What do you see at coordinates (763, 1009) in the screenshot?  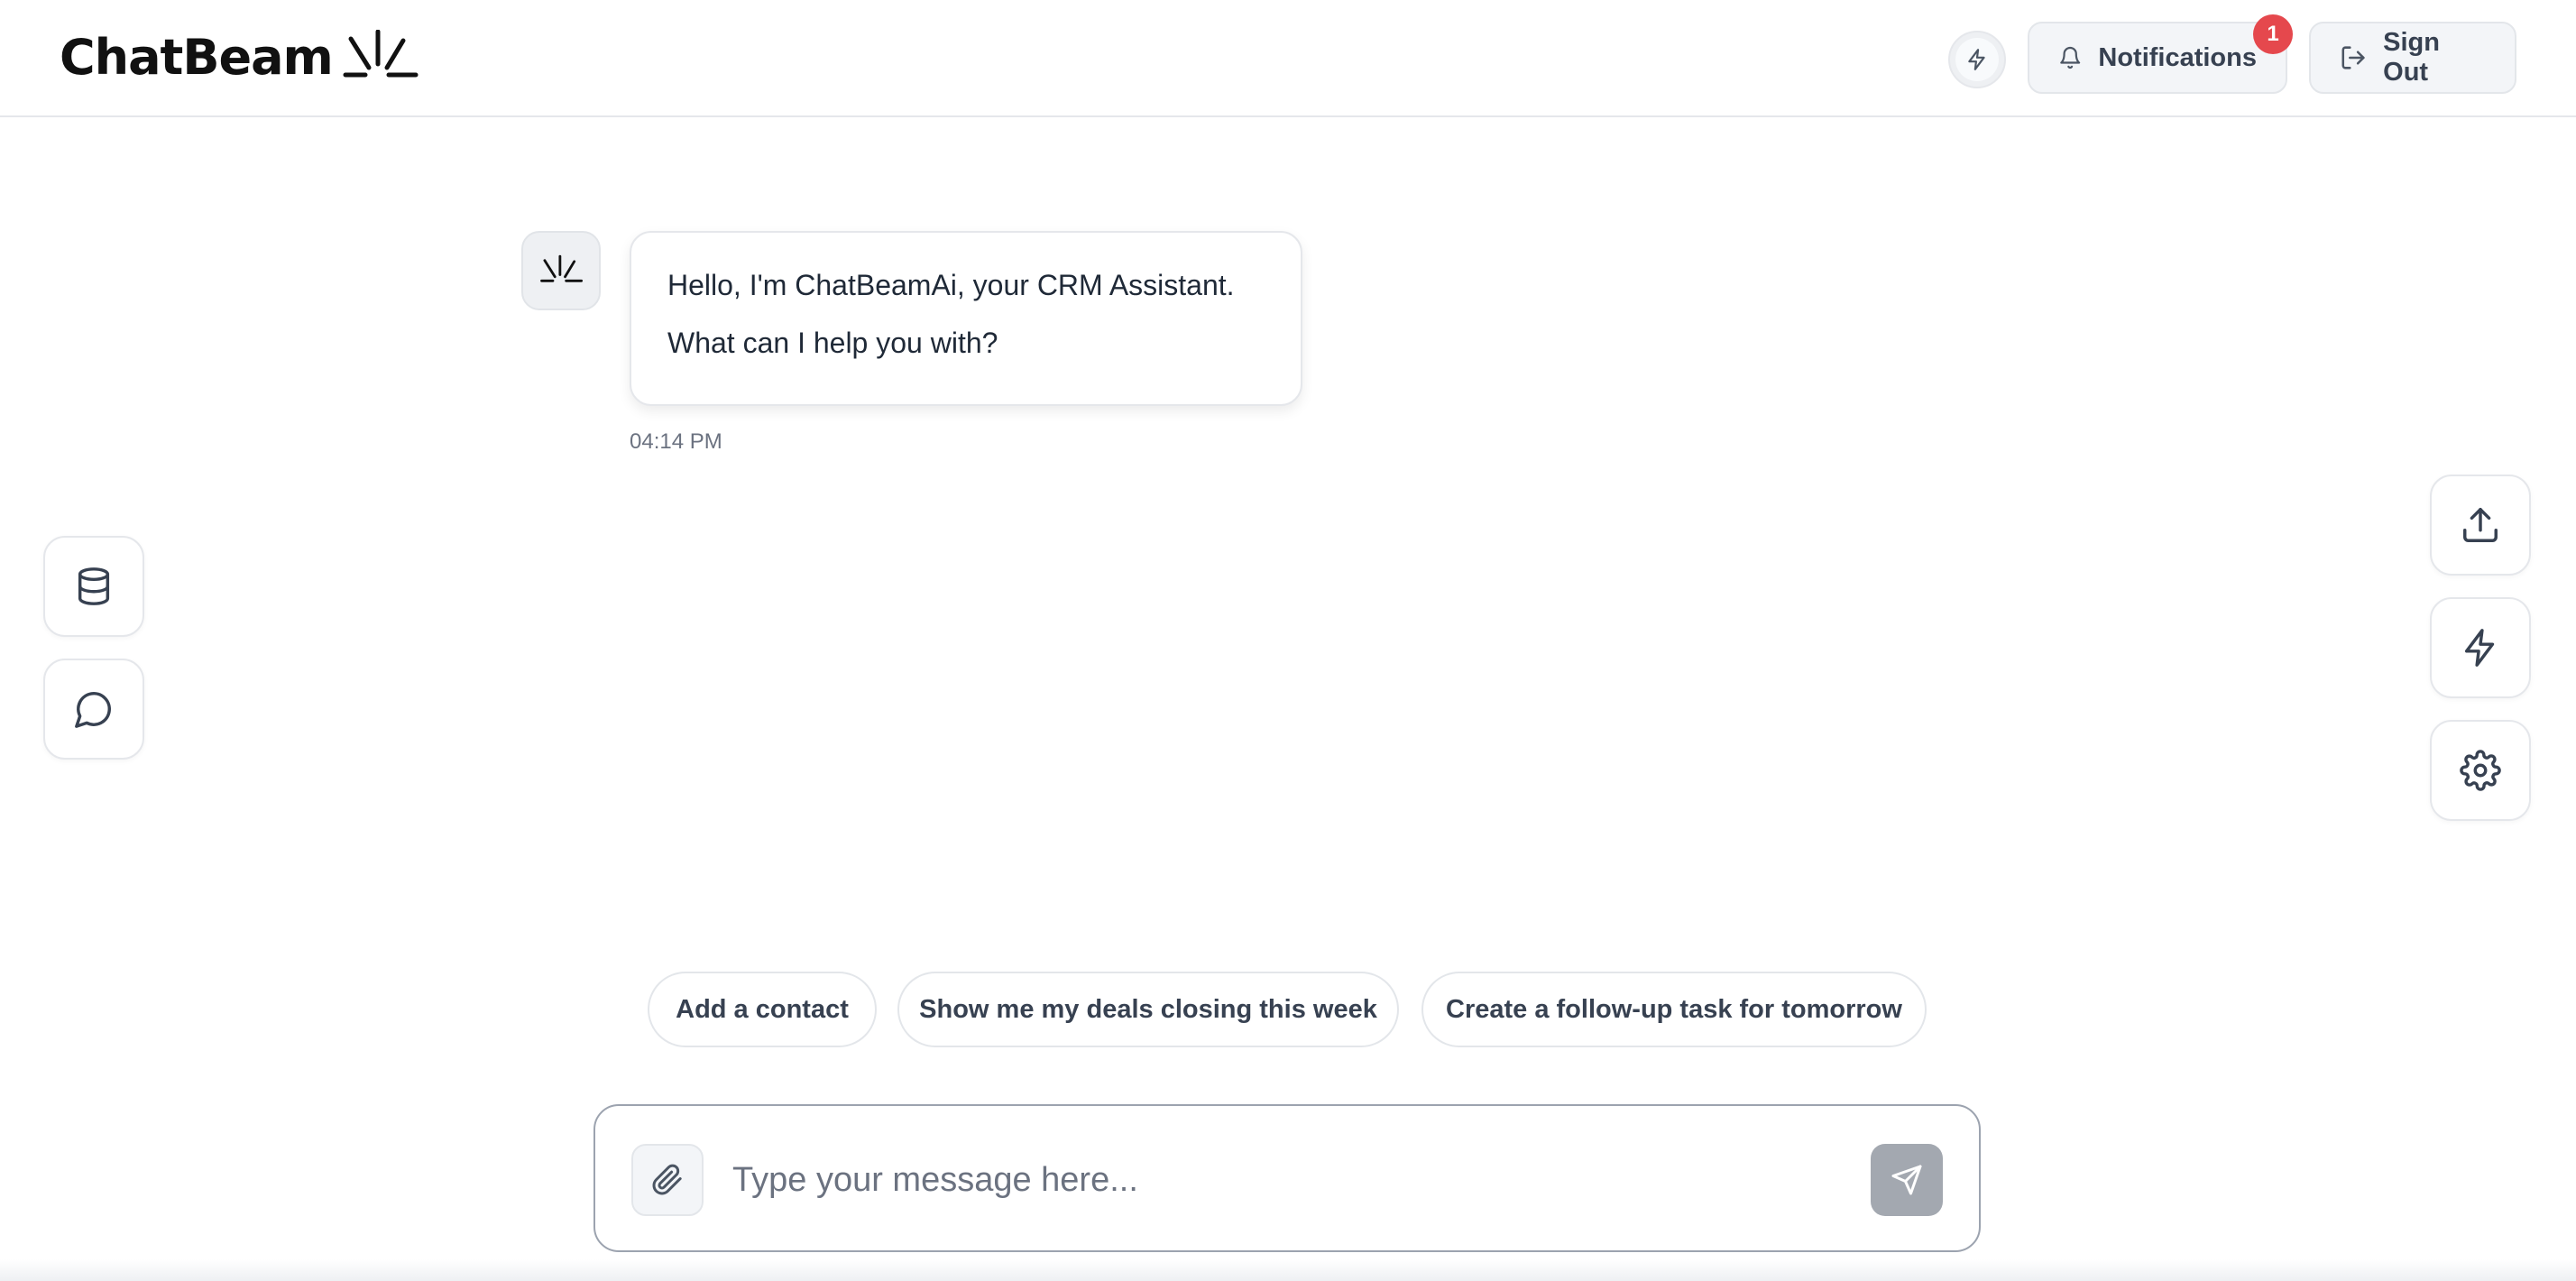 I see `suggestion-chip: Add a contact` at bounding box center [763, 1009].